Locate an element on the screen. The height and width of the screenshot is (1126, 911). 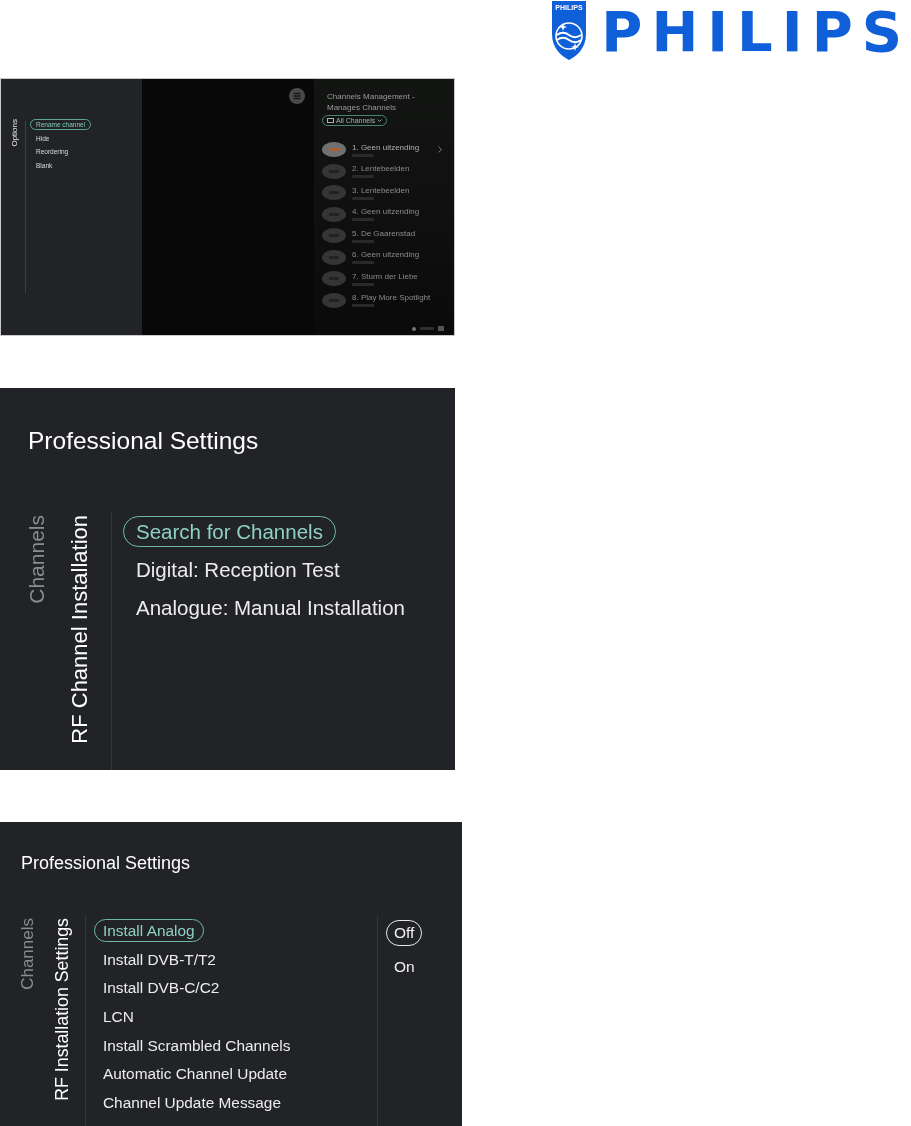
dot-icon is located at coordinates (414, 328).